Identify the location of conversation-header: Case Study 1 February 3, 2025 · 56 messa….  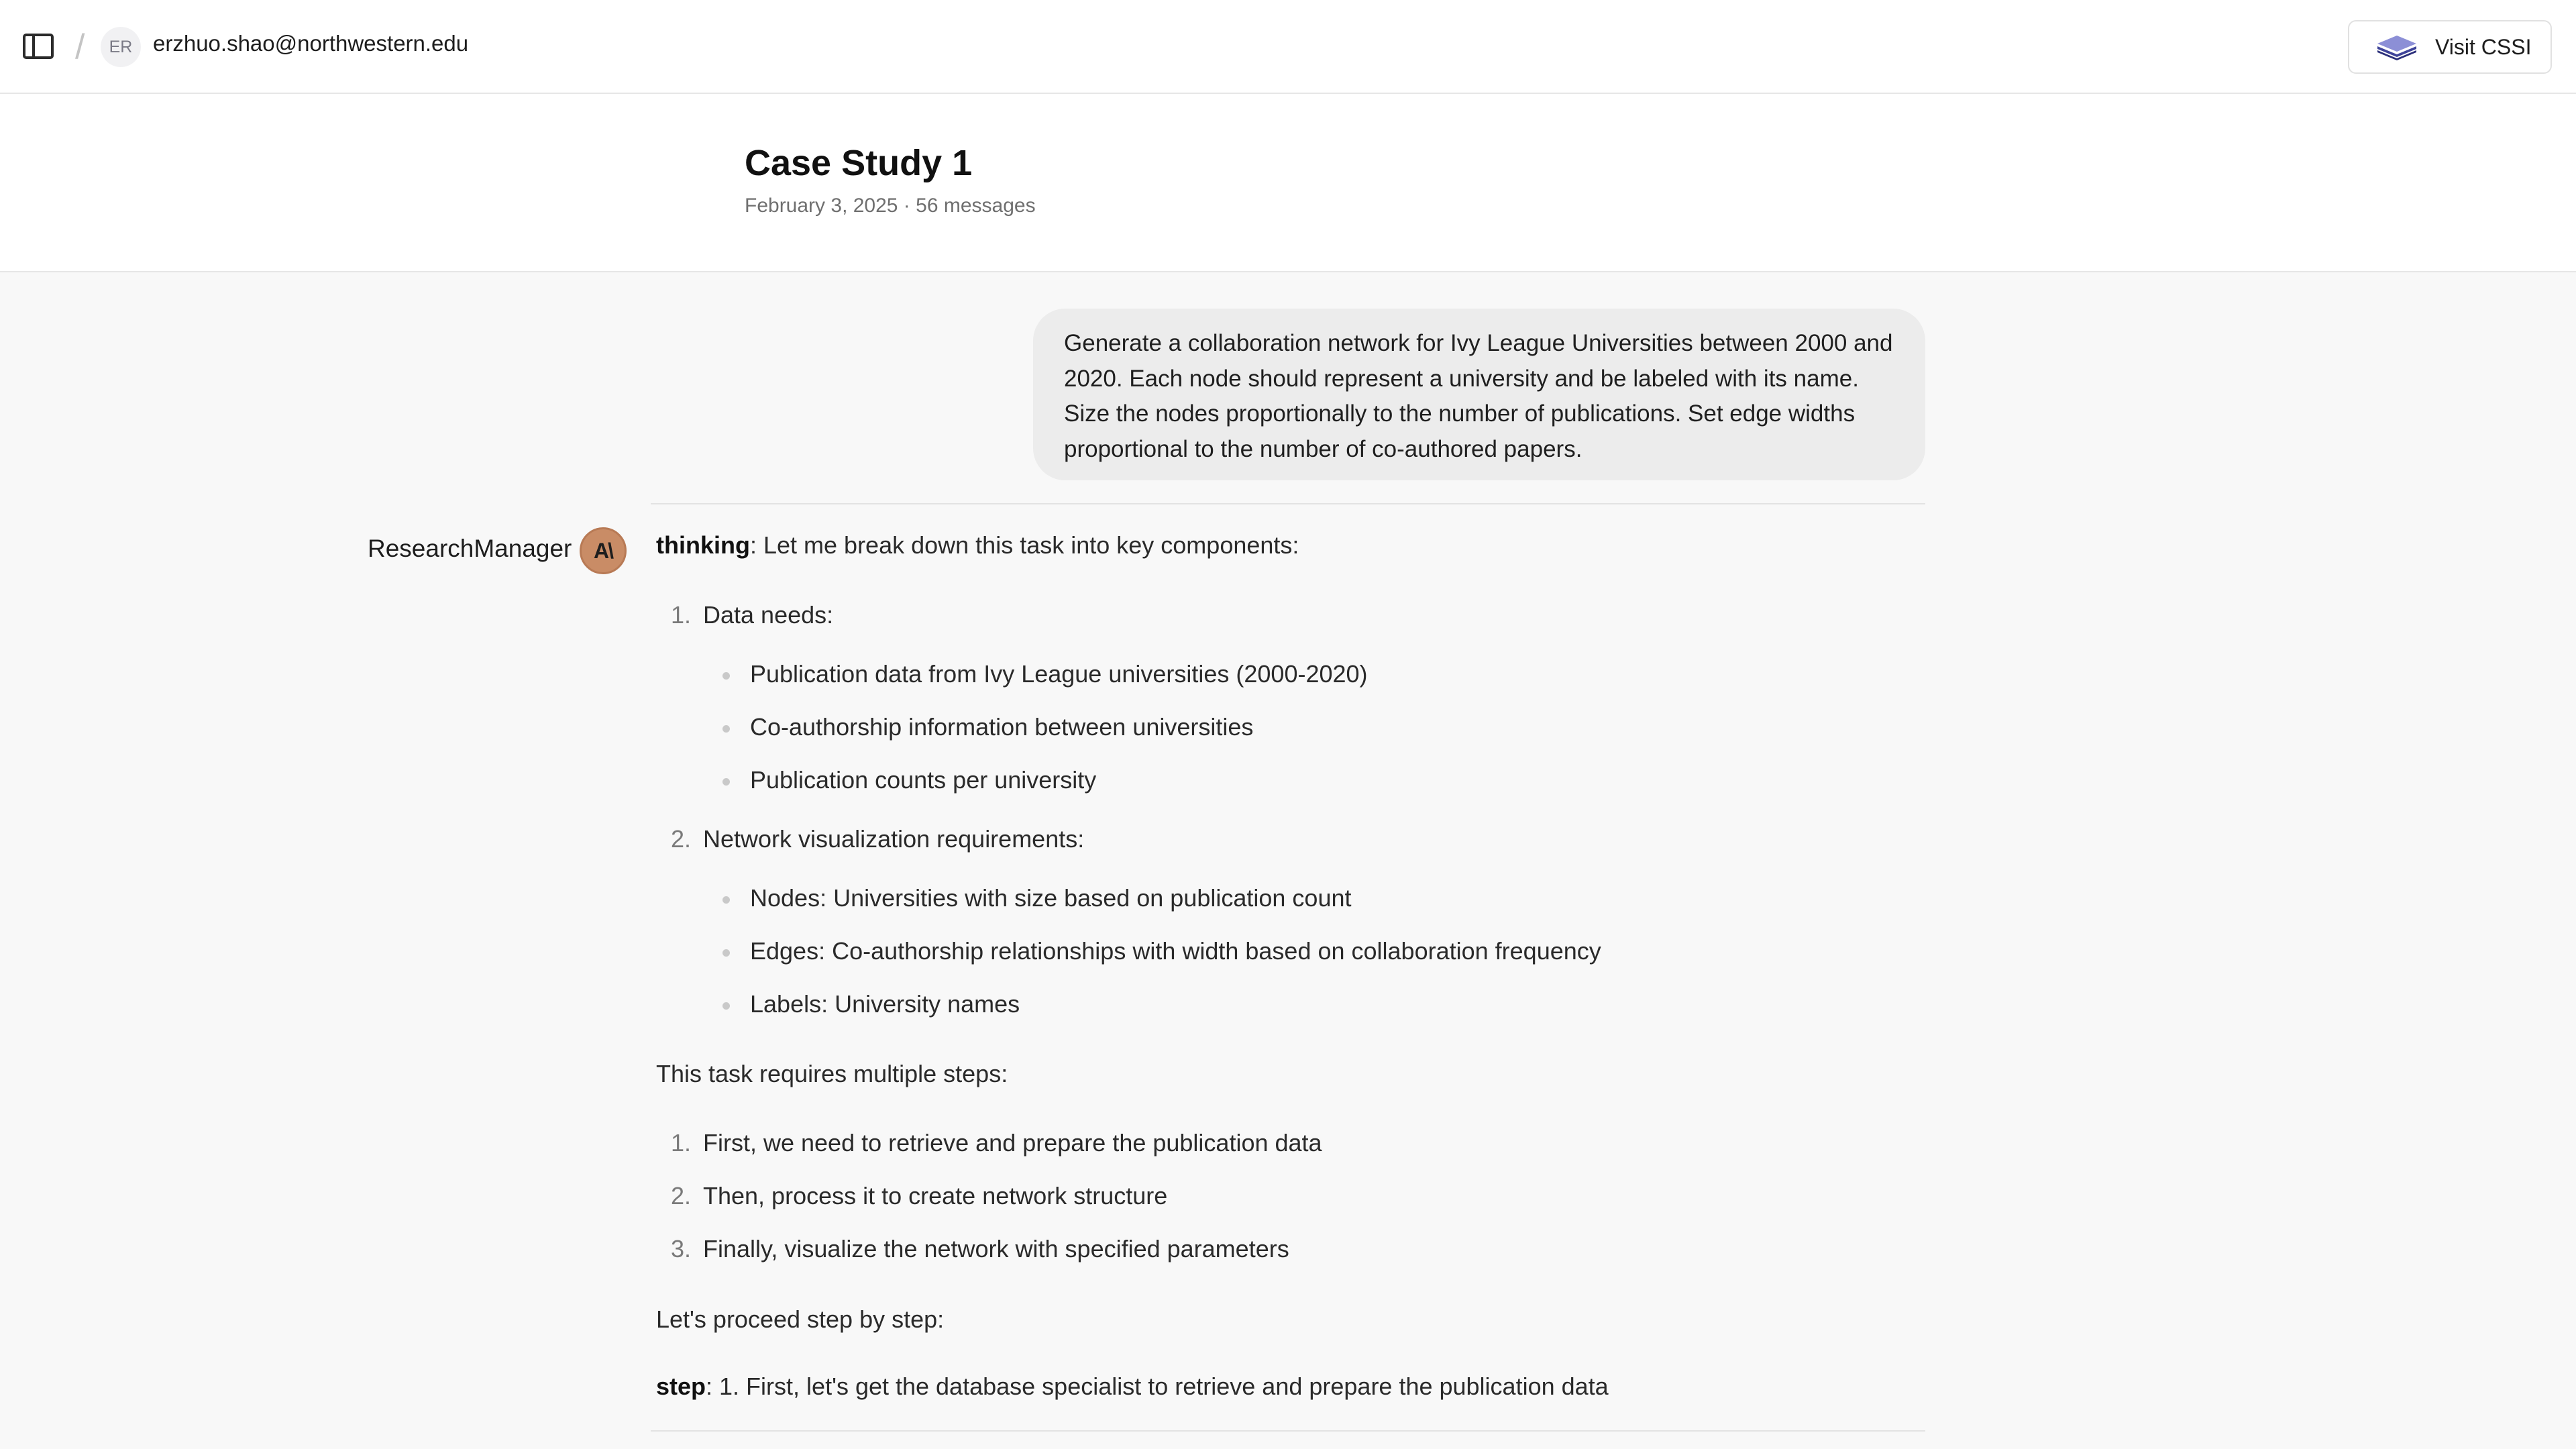
(1288, 183).